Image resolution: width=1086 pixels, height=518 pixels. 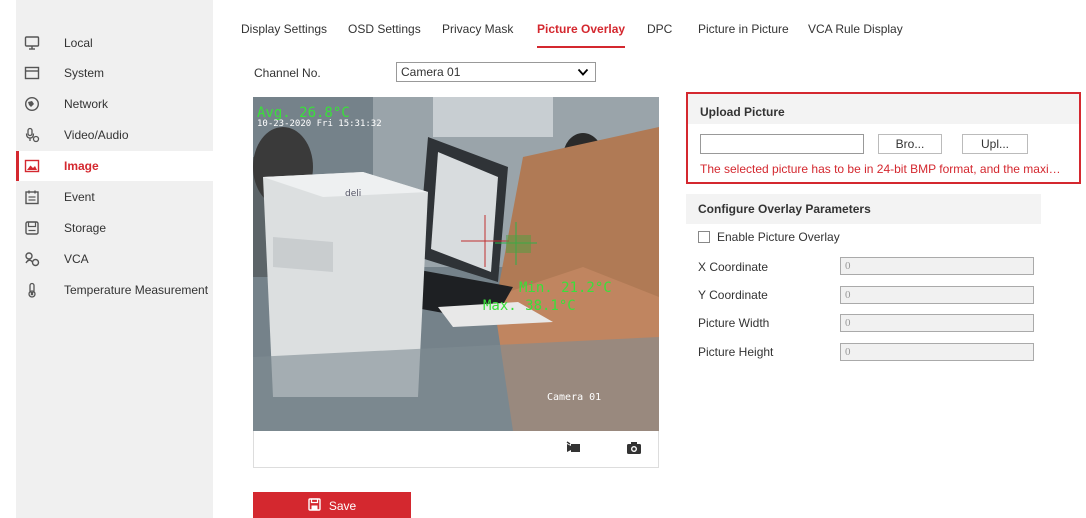 I want to click on sidebar-item-label: Video/Audio, so click(x=96, y=135).